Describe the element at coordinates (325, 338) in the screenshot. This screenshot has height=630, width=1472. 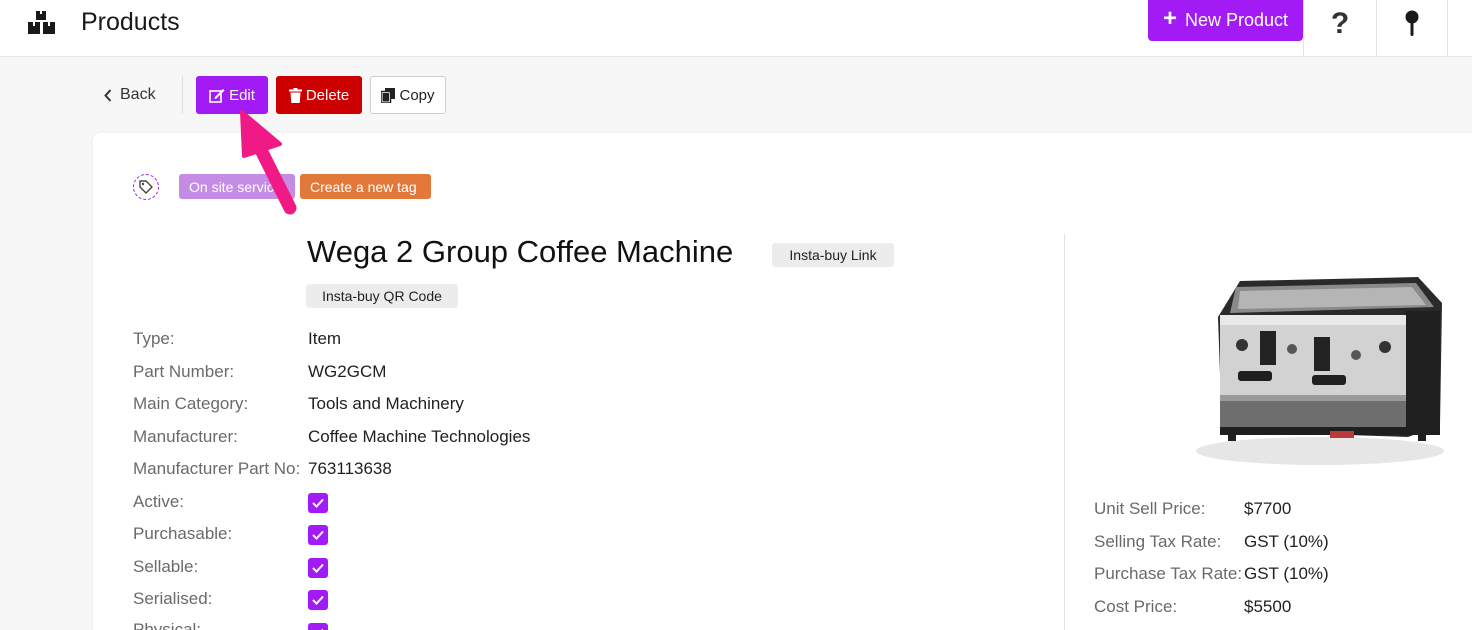
I see `field-value-type: Item` at that location.